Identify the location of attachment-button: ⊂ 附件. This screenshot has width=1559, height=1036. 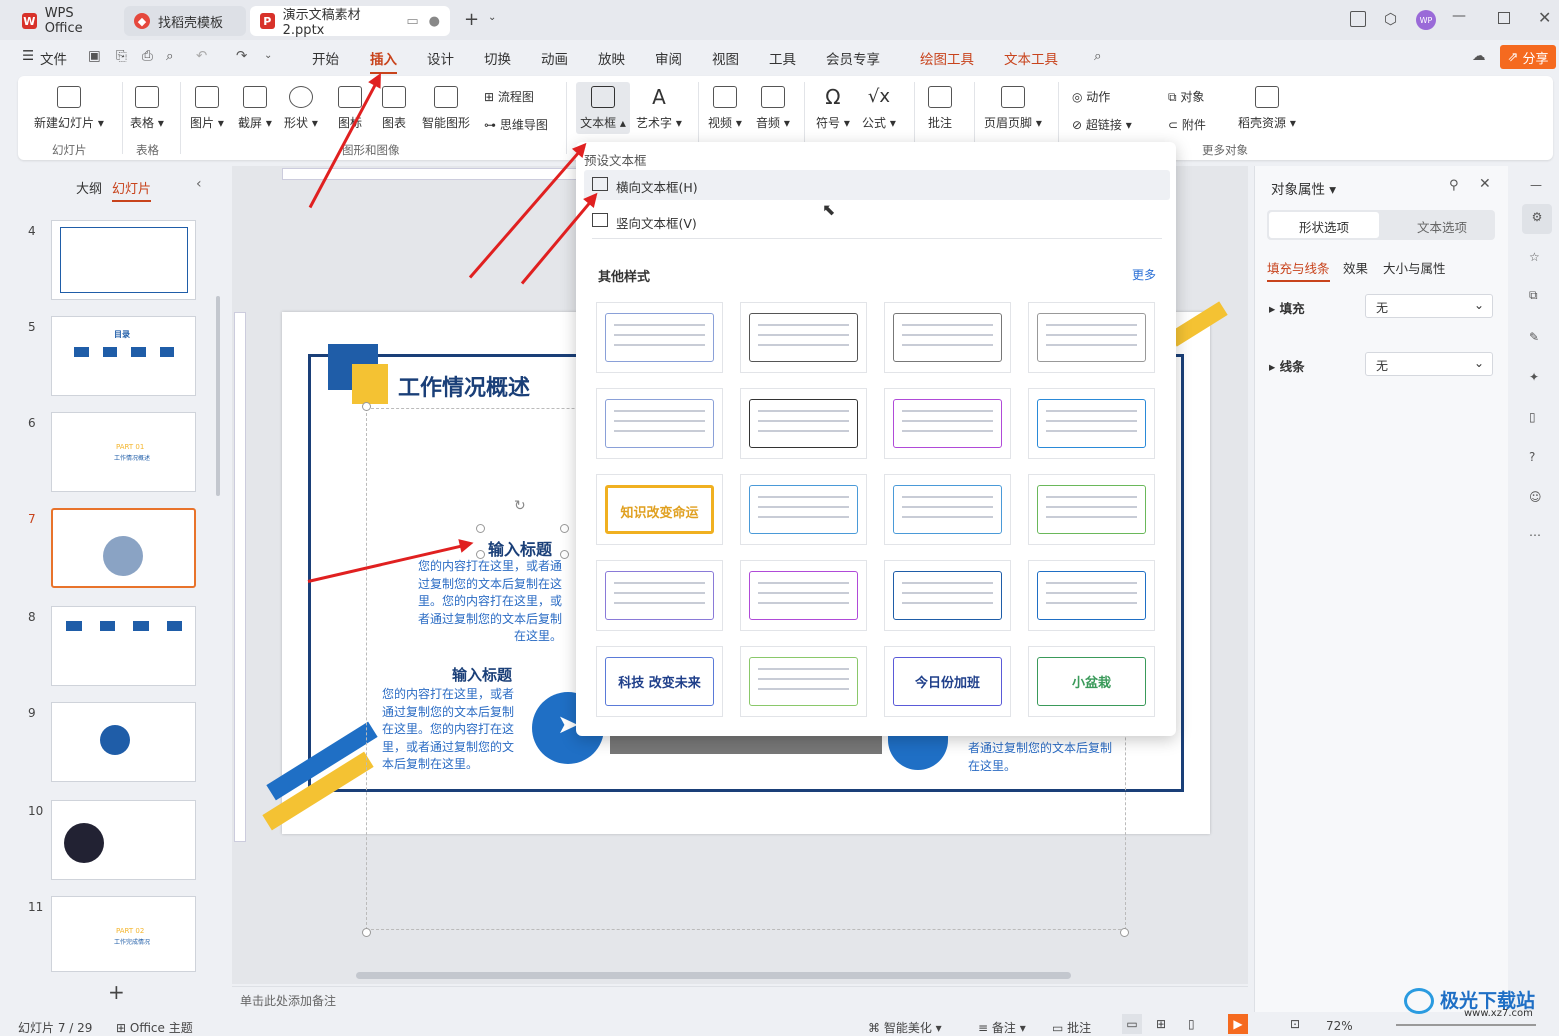
(1187, 124).